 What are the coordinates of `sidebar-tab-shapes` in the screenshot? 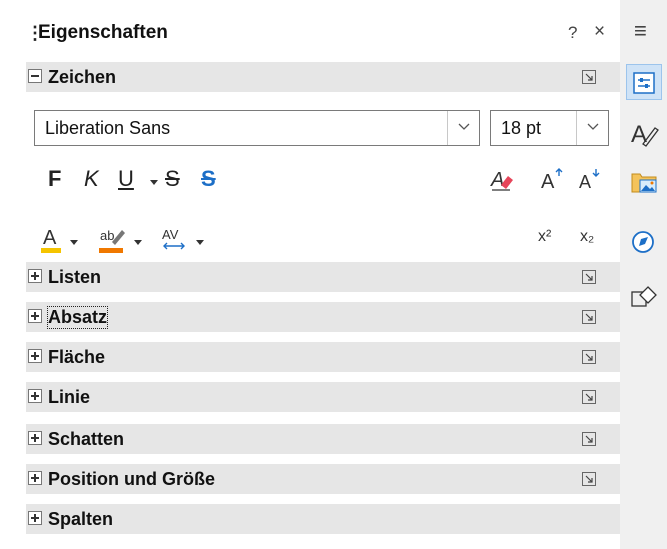 It's located at (644, 298).